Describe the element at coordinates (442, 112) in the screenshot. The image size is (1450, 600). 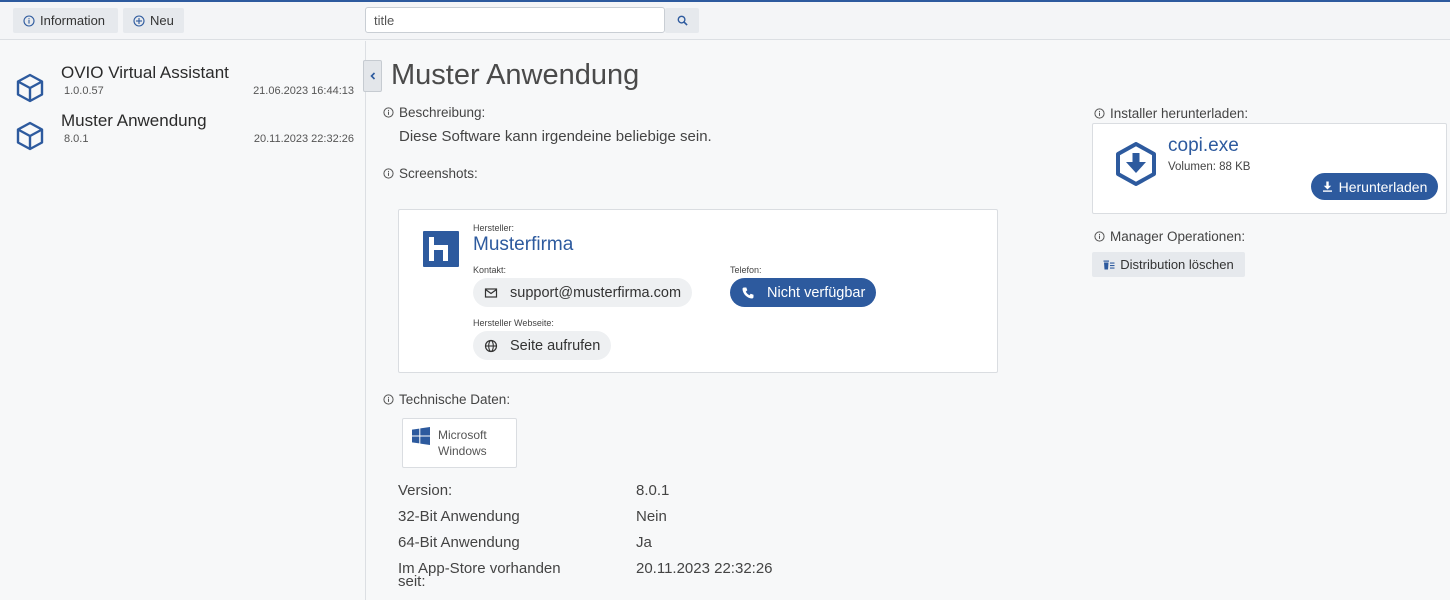
I see `description-label: Beschreibung:` at that location.